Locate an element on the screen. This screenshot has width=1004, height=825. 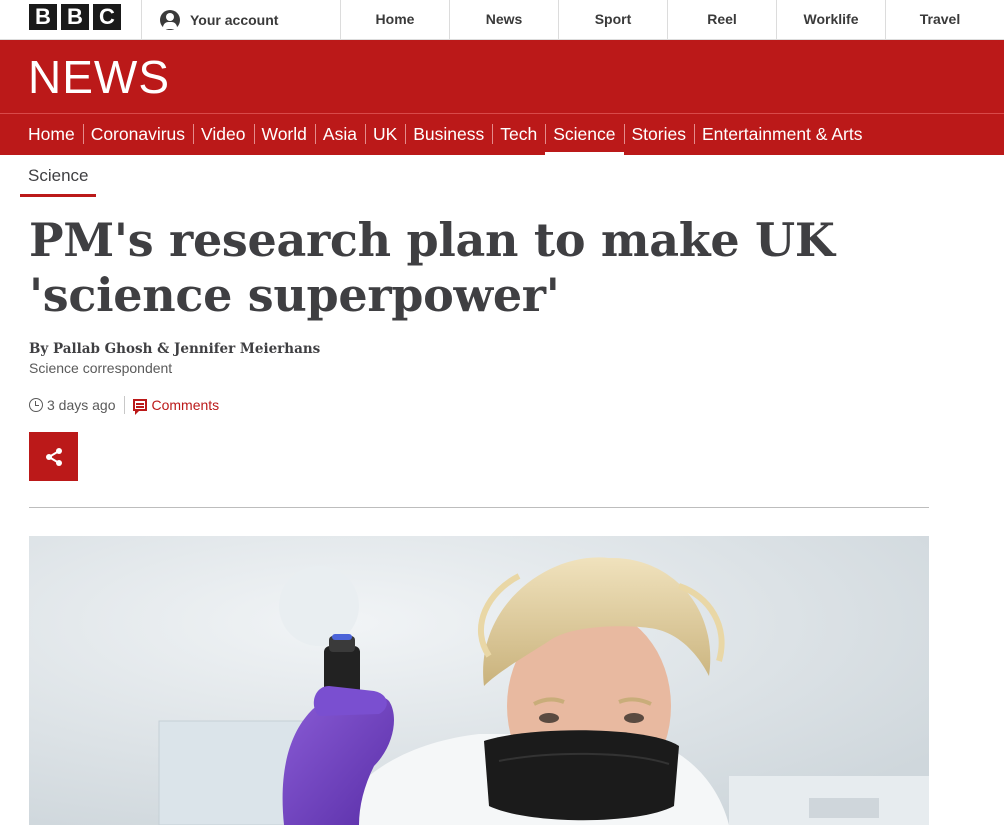
section-nav-video: Video is located at coordinates (223, 134).